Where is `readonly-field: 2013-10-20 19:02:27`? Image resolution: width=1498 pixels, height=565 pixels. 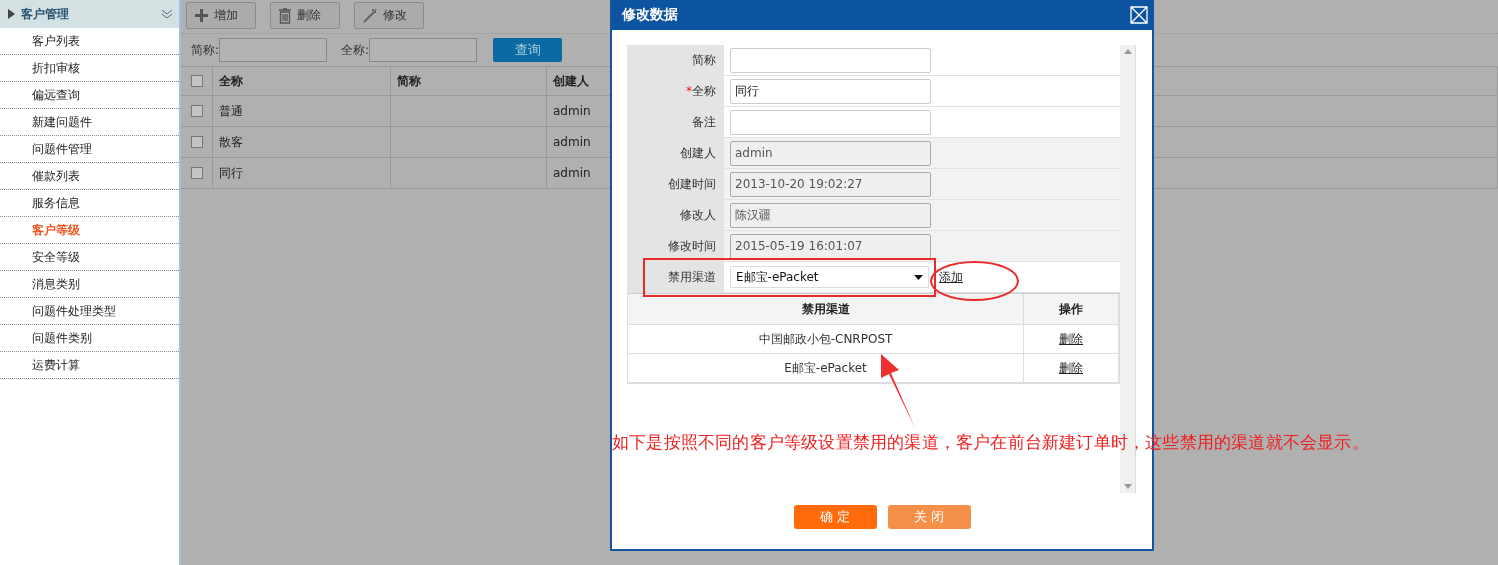
readonly-field: 2013-10-20 19:02:27 is located at coordinates (830, 184).